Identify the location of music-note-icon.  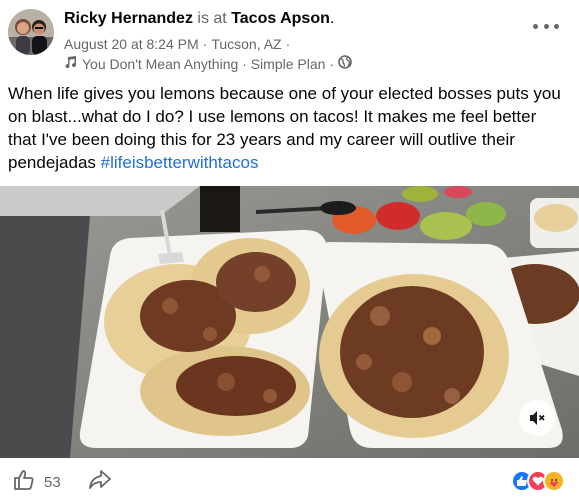
(71, 63).